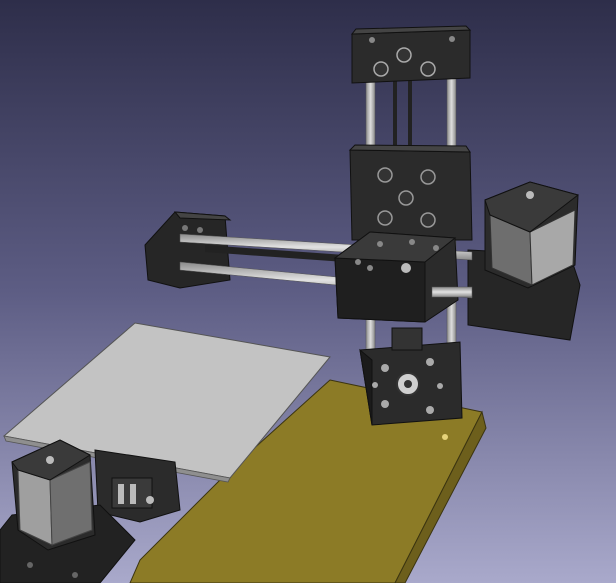  What do you see at coordinates (410, 192) in the screenshot?
I see `z-carriage-block` at bounding box center [410, 192].